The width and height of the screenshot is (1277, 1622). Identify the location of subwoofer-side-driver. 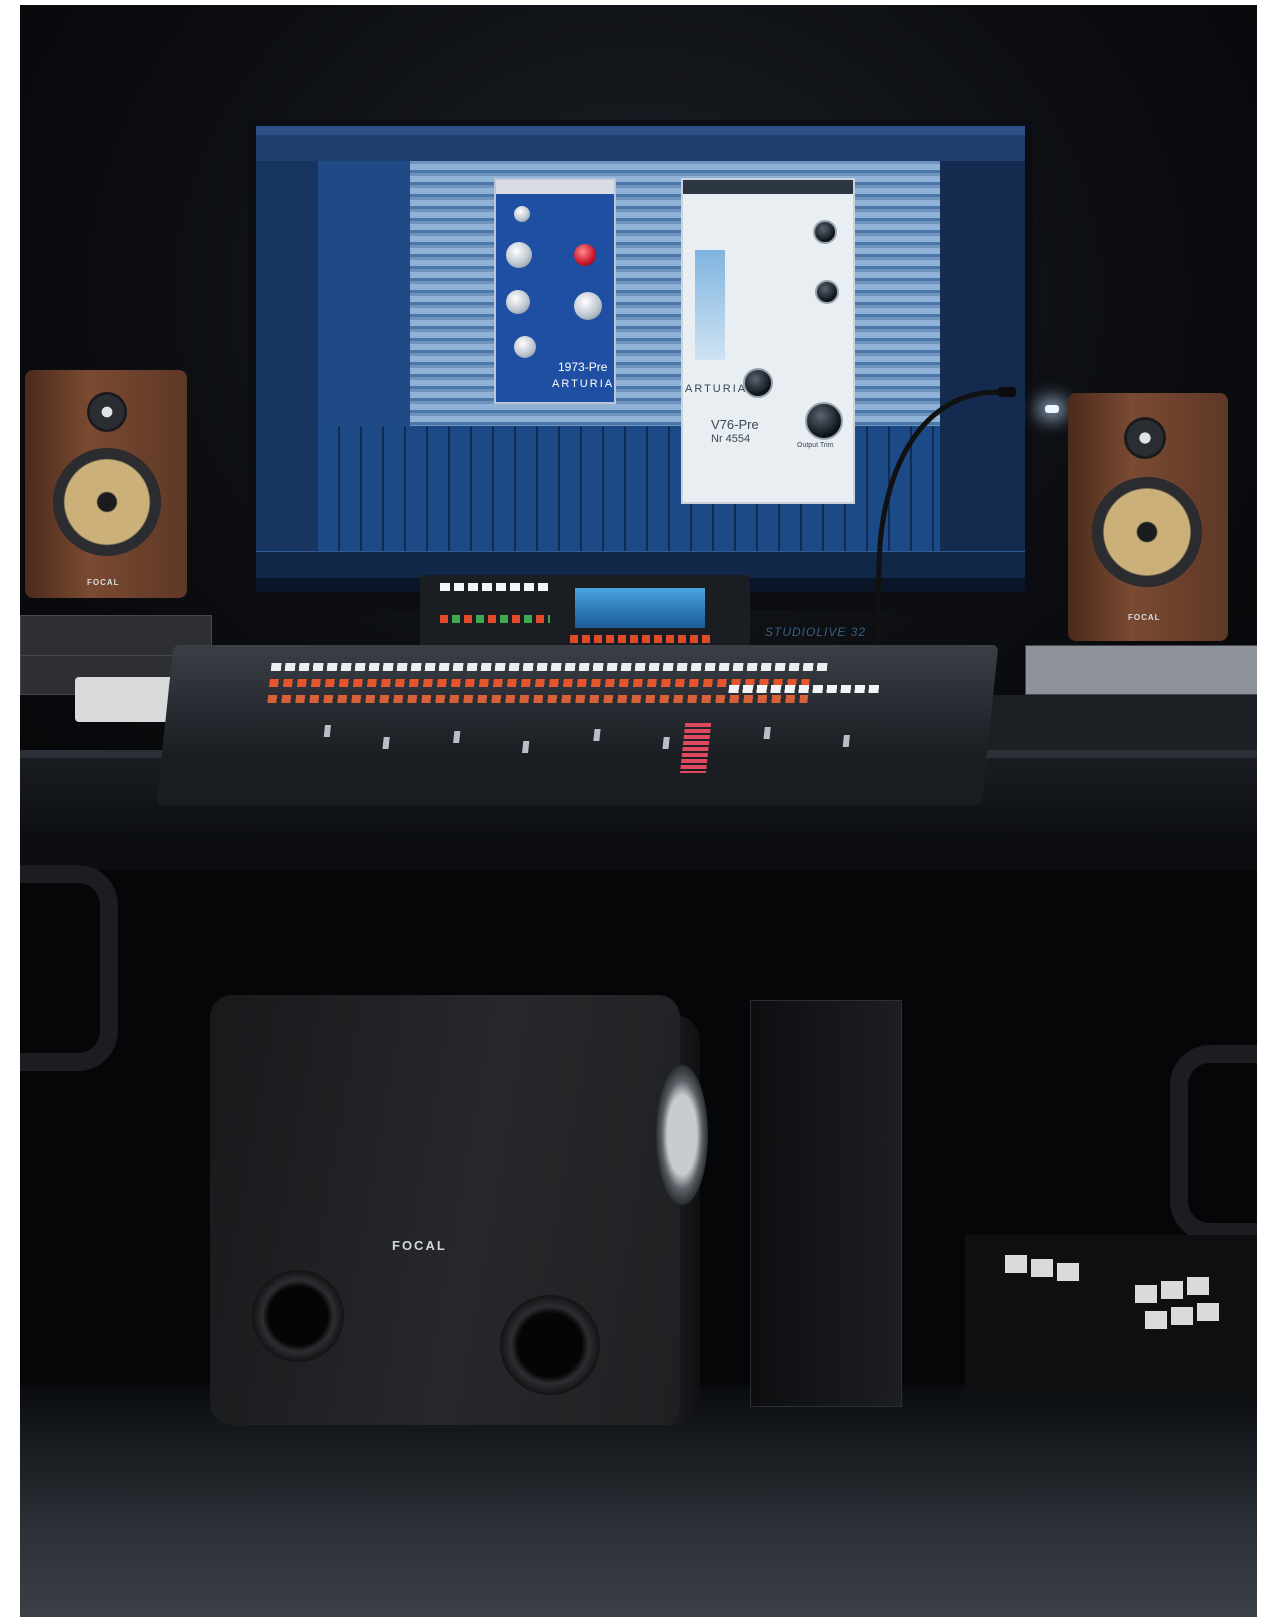
(682, 1135).